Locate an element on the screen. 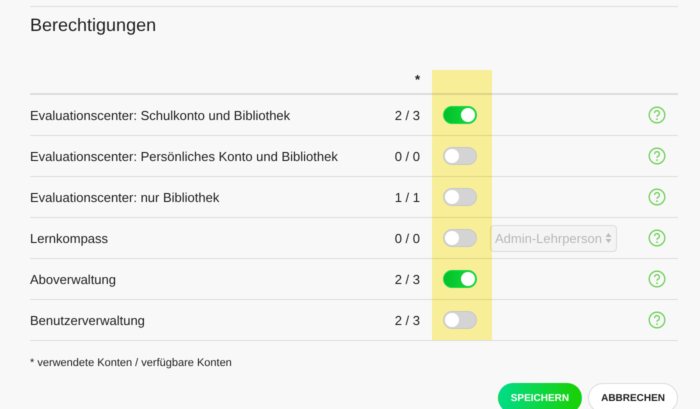 The height and width of the screenshot is (409, 700). permission-label: Evaluationscenter: Persönliches Konto und Bibliothek is located at coordinates (184, 156).